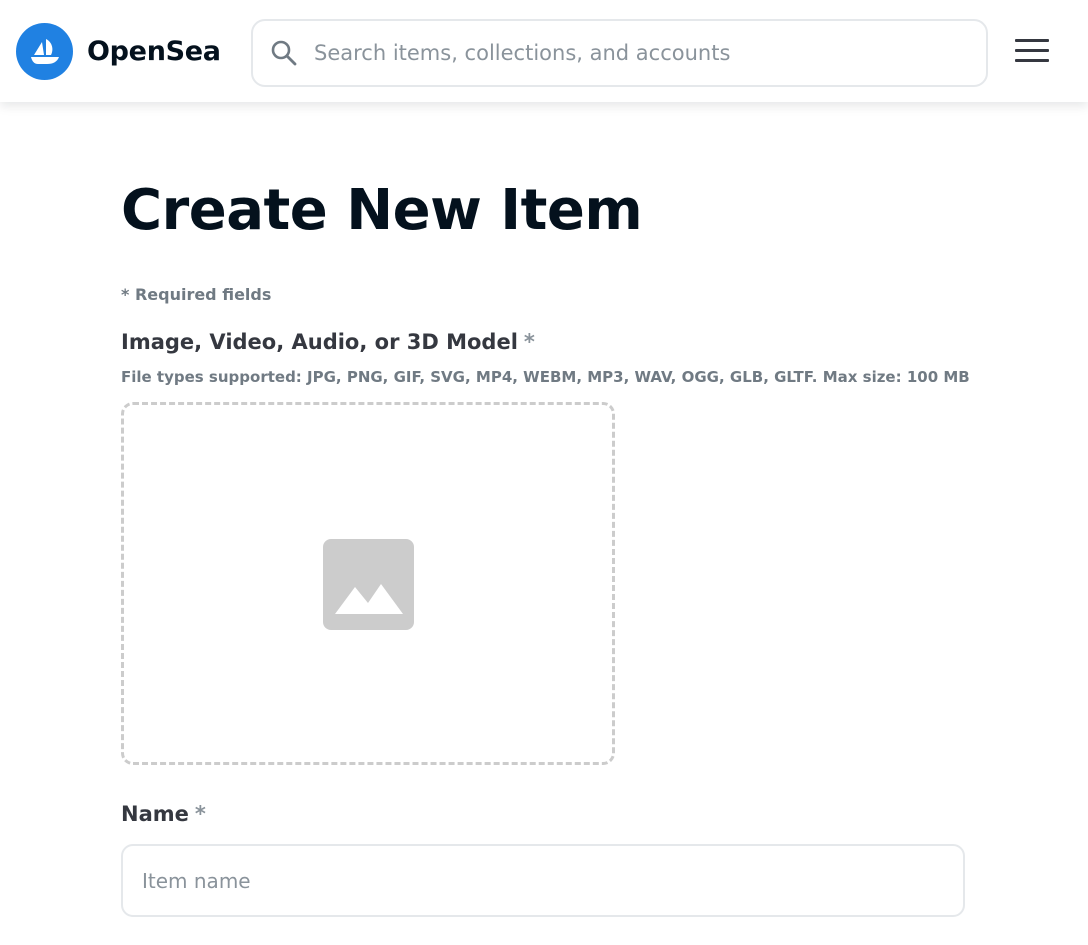 Image resolution: width=1088 pixels, height=945 pixels. Describe the element at coordinates (319, 342) in the screenshot. I see `media-label-text: Image, Video, Audio, or 3D Model` at that location.